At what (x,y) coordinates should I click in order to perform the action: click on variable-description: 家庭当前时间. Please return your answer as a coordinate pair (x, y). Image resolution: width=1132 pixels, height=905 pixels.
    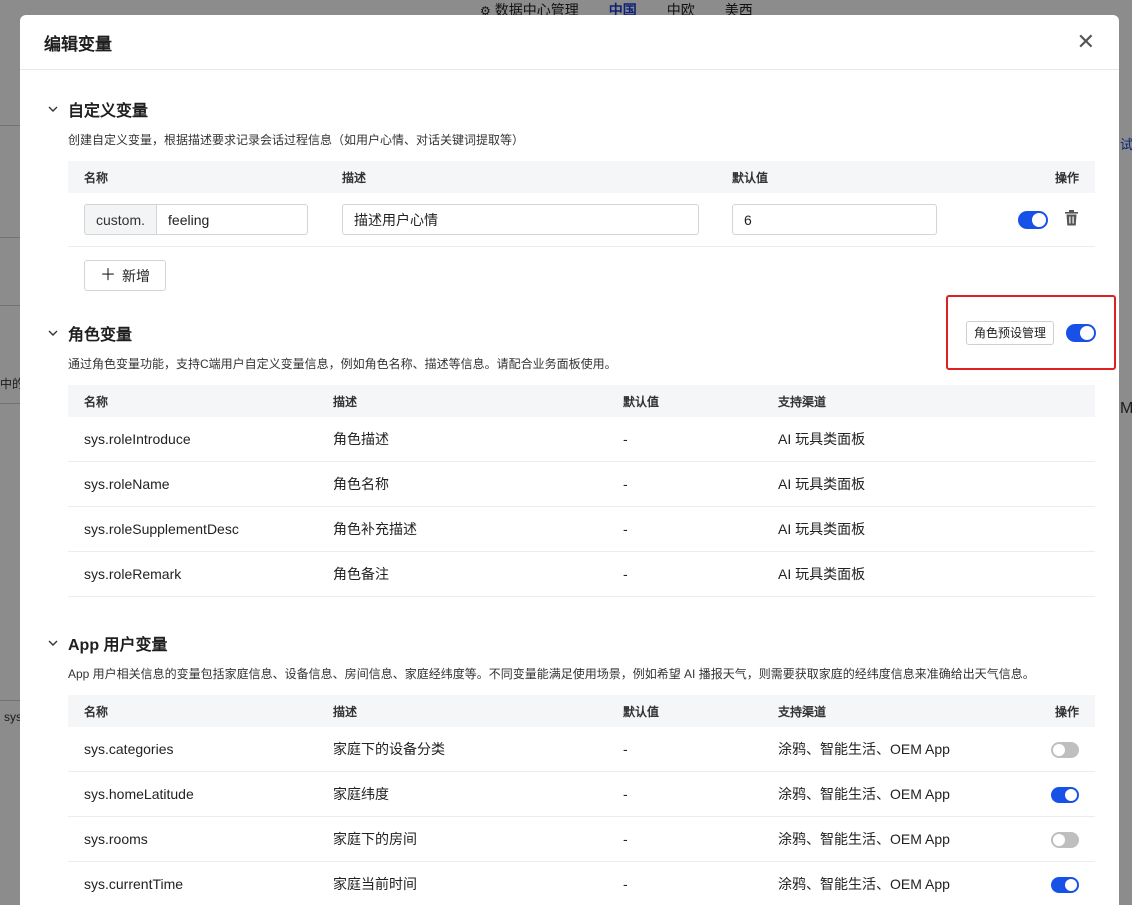
    Looking at the image, I should click on (375, 884).